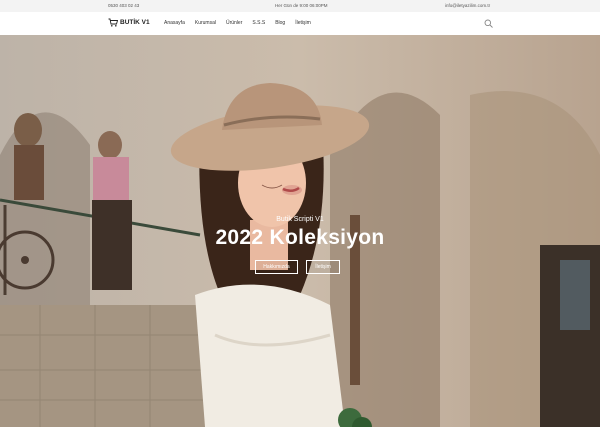 The height and width of the screenshot is (427, 600). Describe the element at coordinates (323, 267) in the screenshot. I see `contact-button: İletişim` at that location.